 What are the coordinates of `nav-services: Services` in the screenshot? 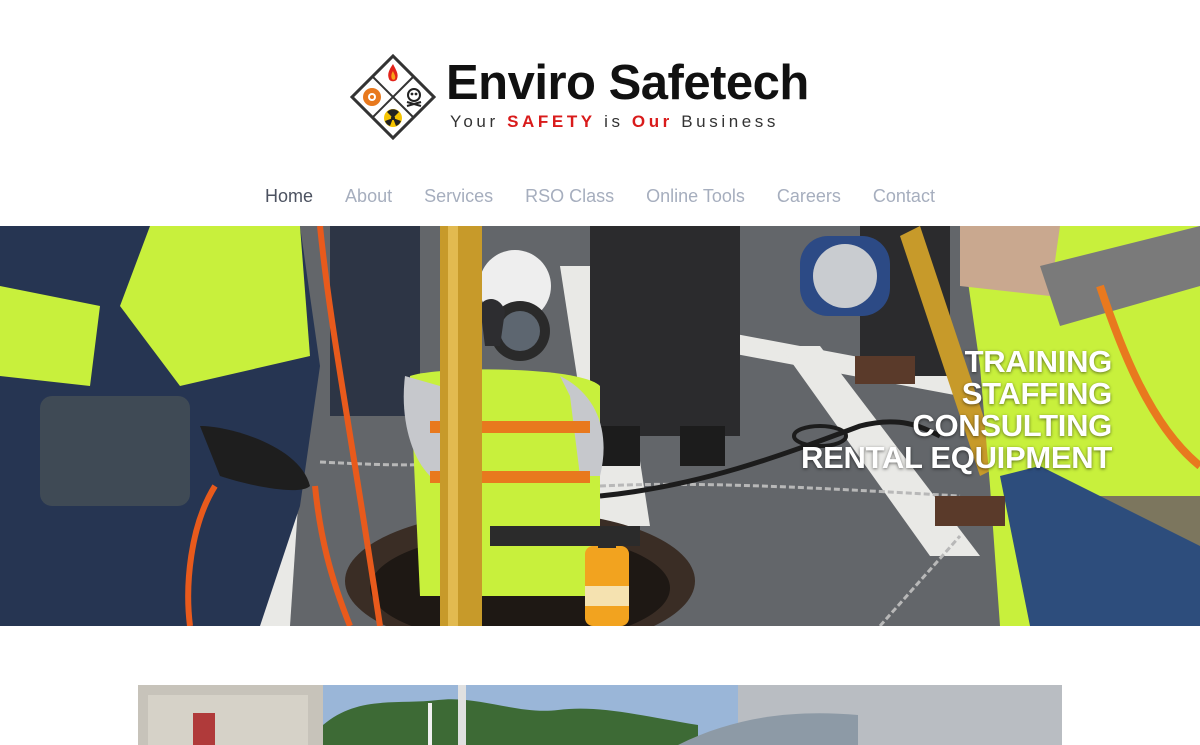 It's located at (458, 196).